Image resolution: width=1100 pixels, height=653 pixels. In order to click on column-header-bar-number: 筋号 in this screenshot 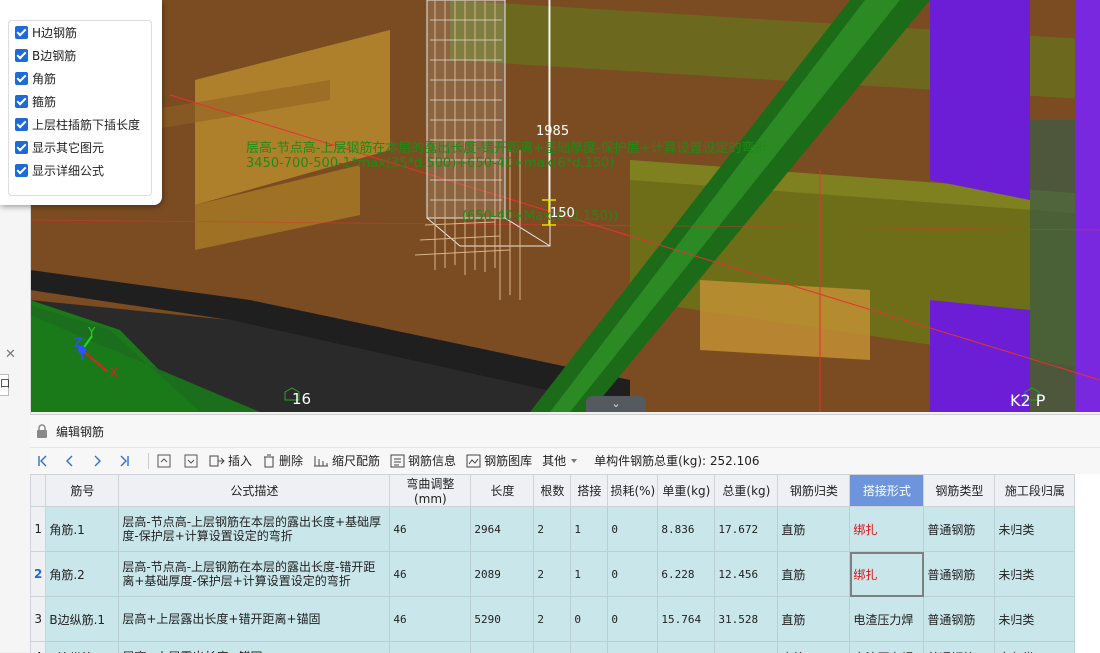, I will do `click(82, 491)`.